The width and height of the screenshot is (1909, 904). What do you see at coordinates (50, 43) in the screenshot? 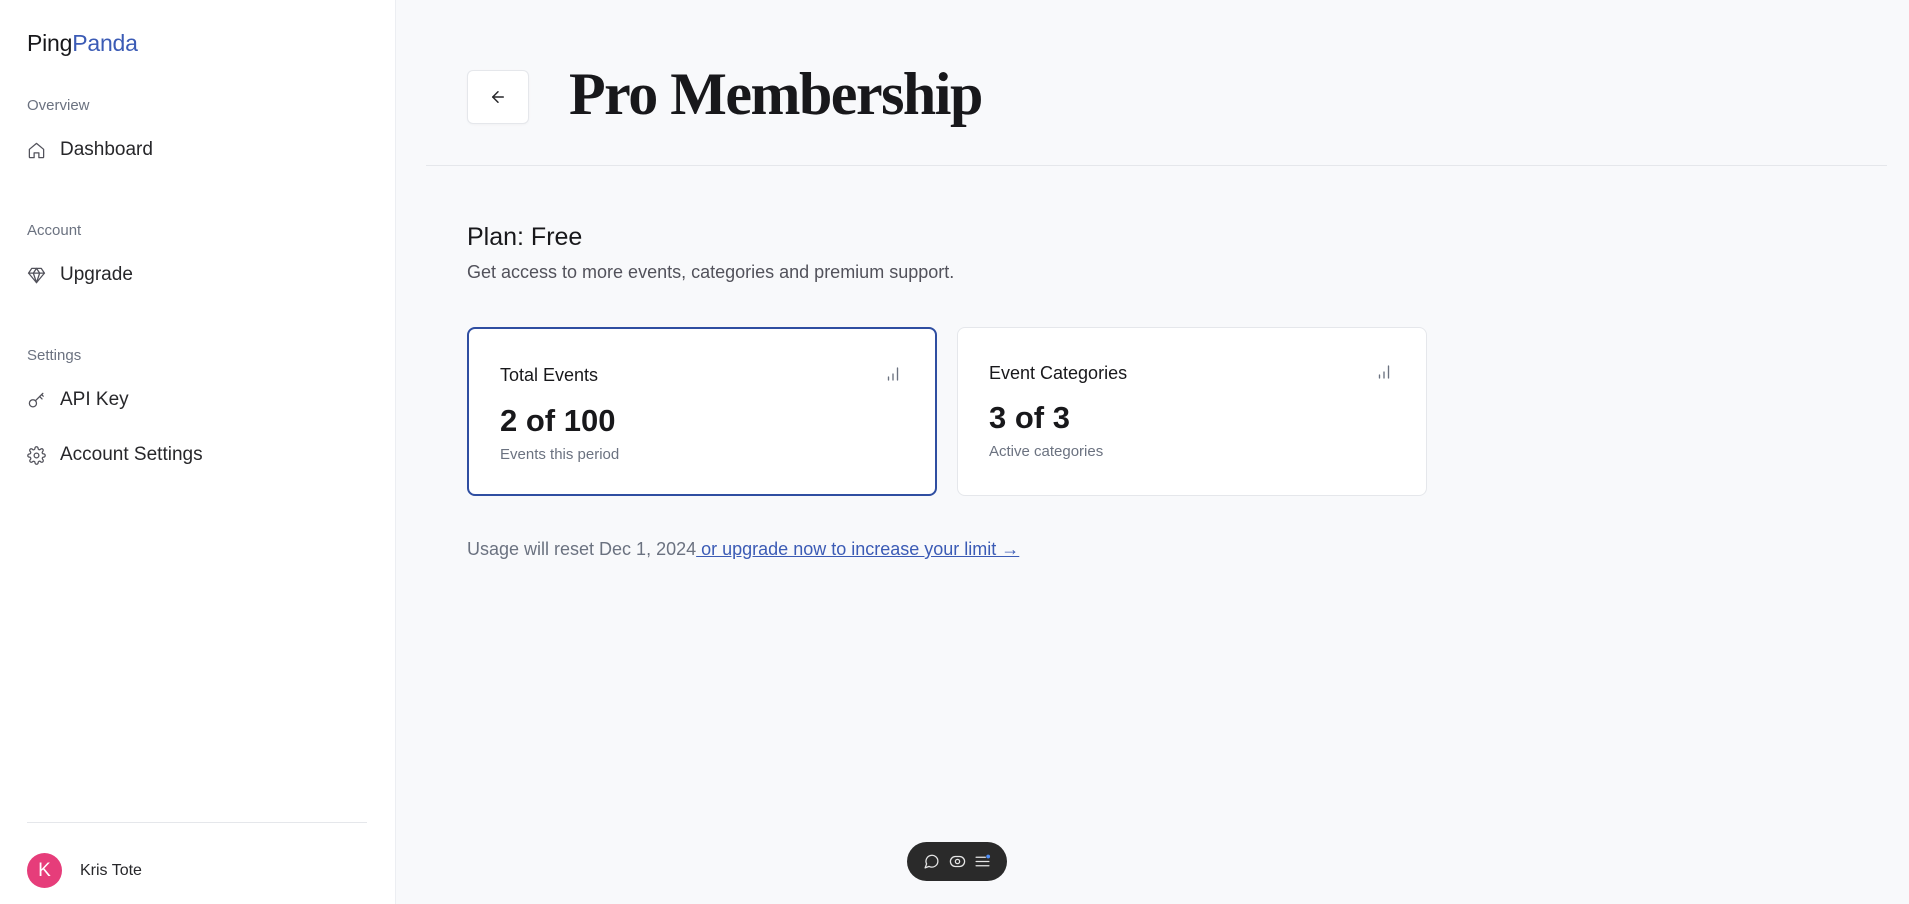
I see `logo-part-1: Ping` at bounding box center [50, 43].